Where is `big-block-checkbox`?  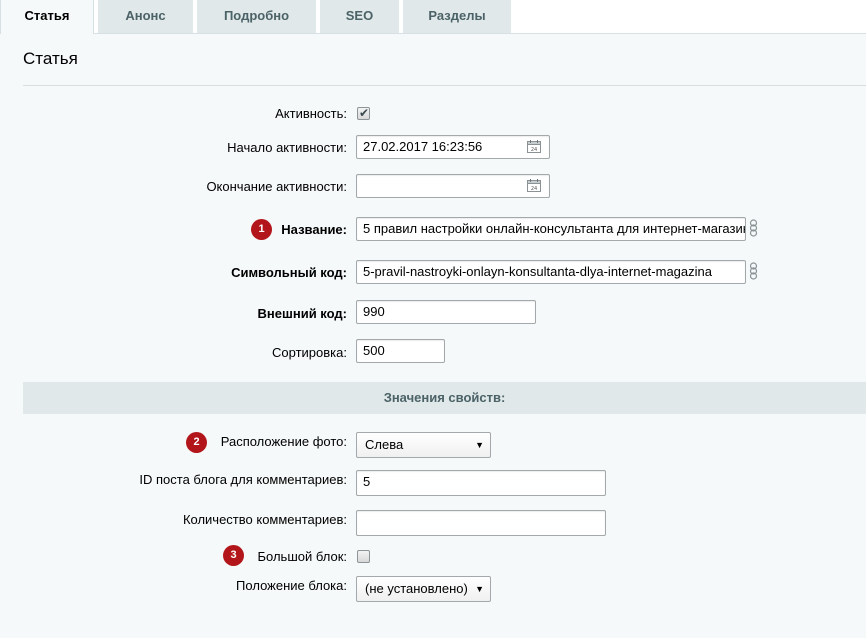 big-block-checkbox is located at coordinates (363, 556).